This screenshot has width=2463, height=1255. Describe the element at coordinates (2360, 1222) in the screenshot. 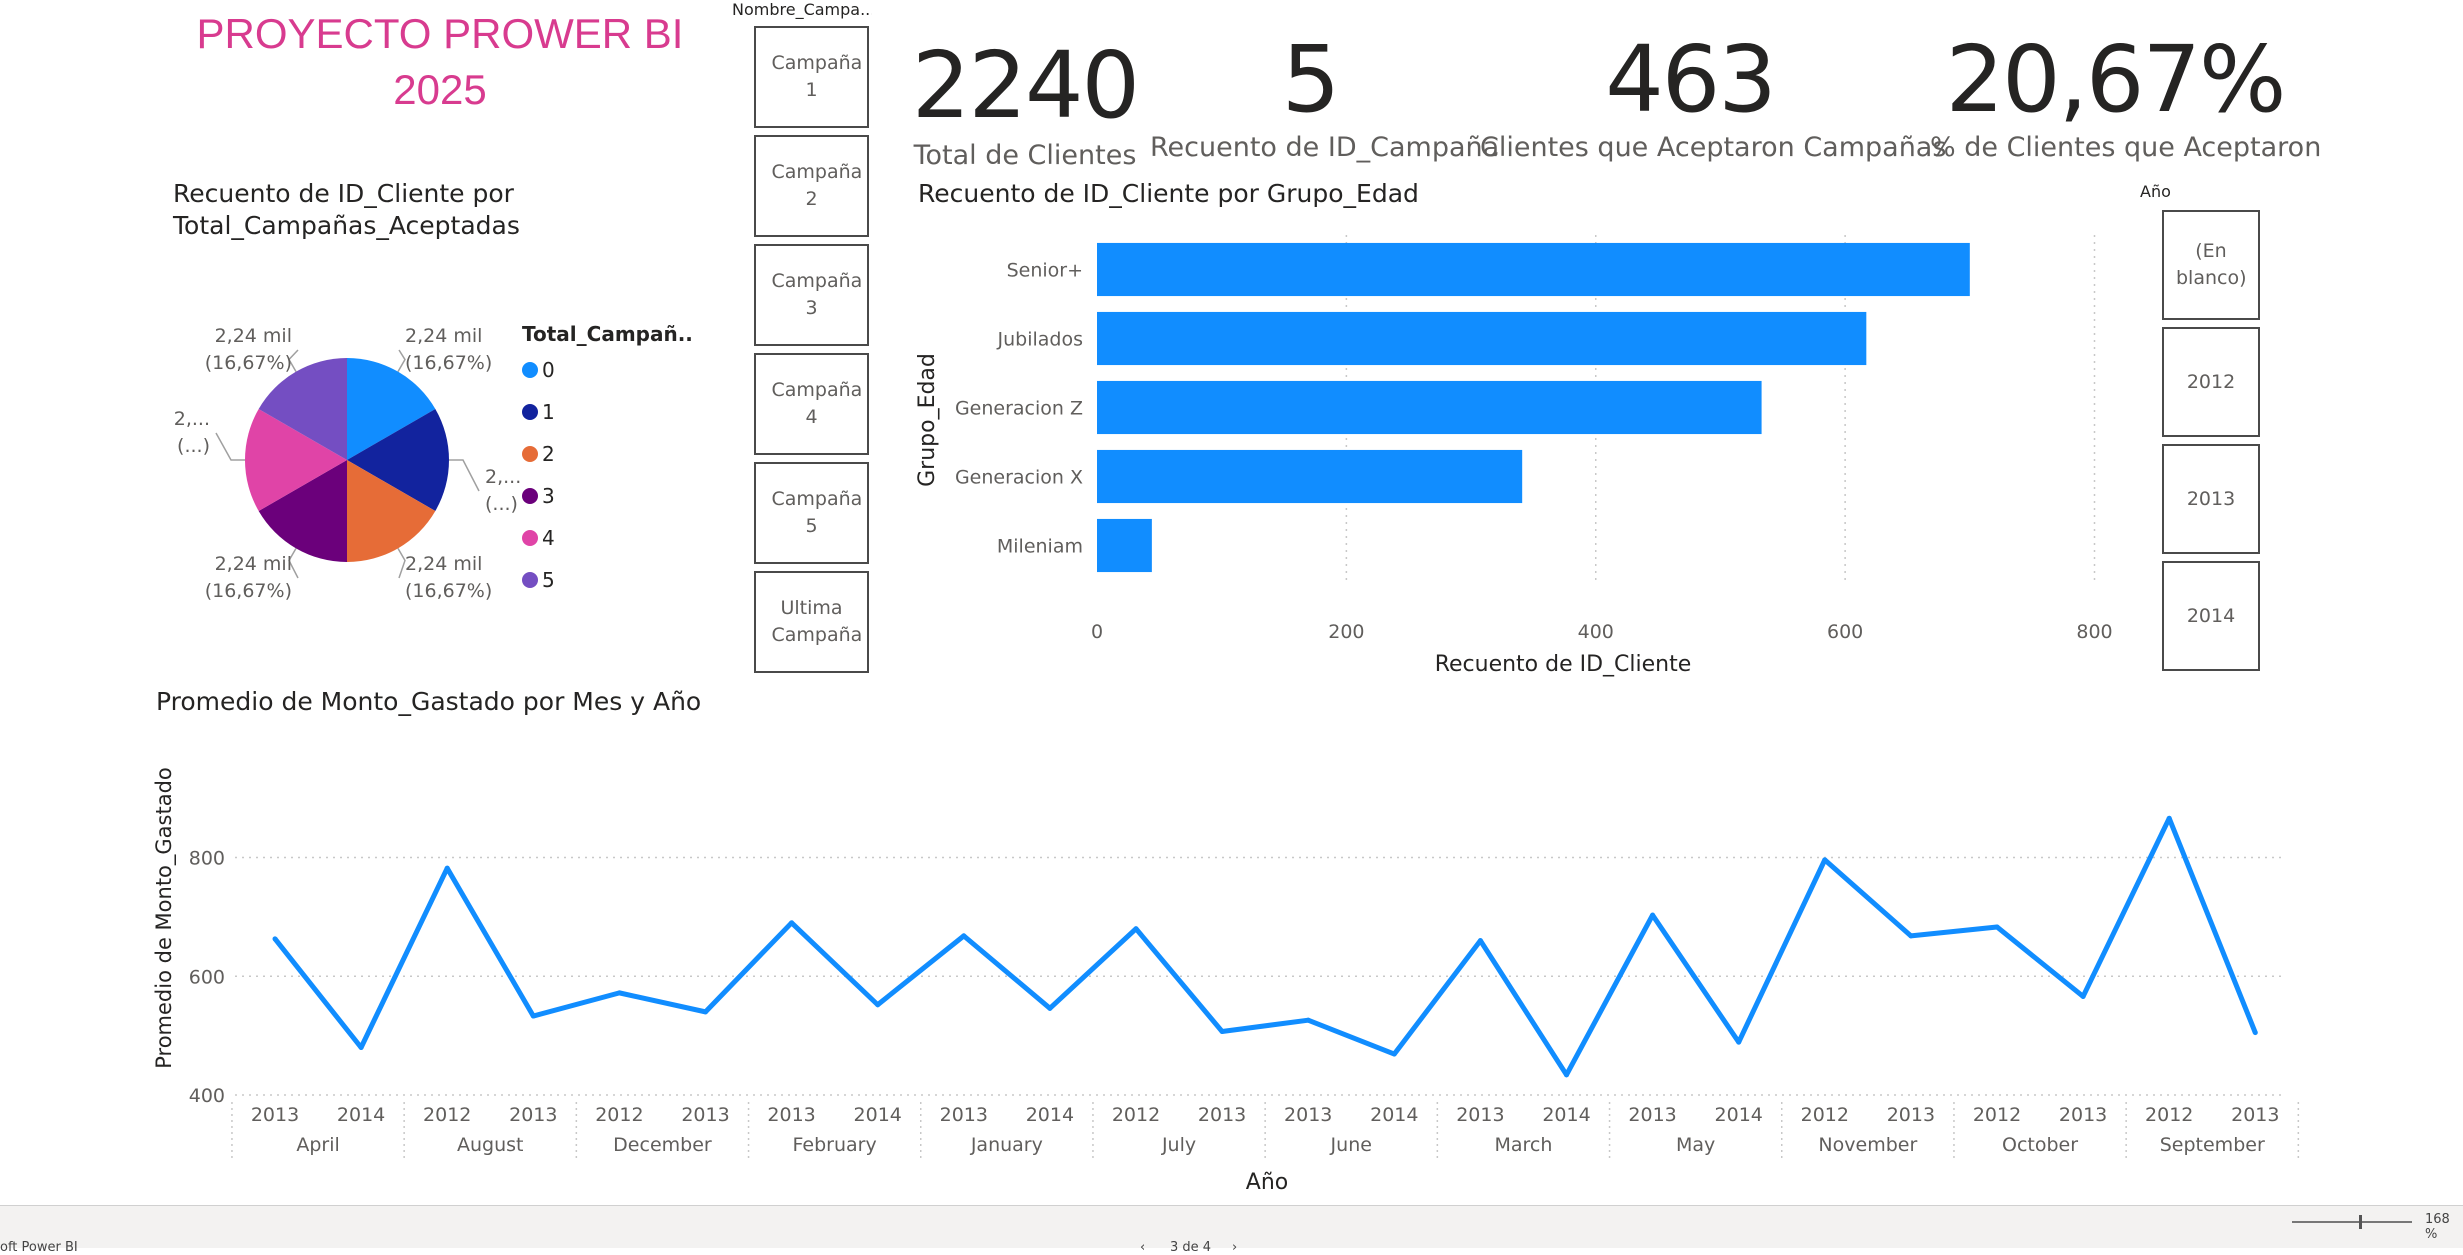

I see `zoom-slider-handle` at that location.